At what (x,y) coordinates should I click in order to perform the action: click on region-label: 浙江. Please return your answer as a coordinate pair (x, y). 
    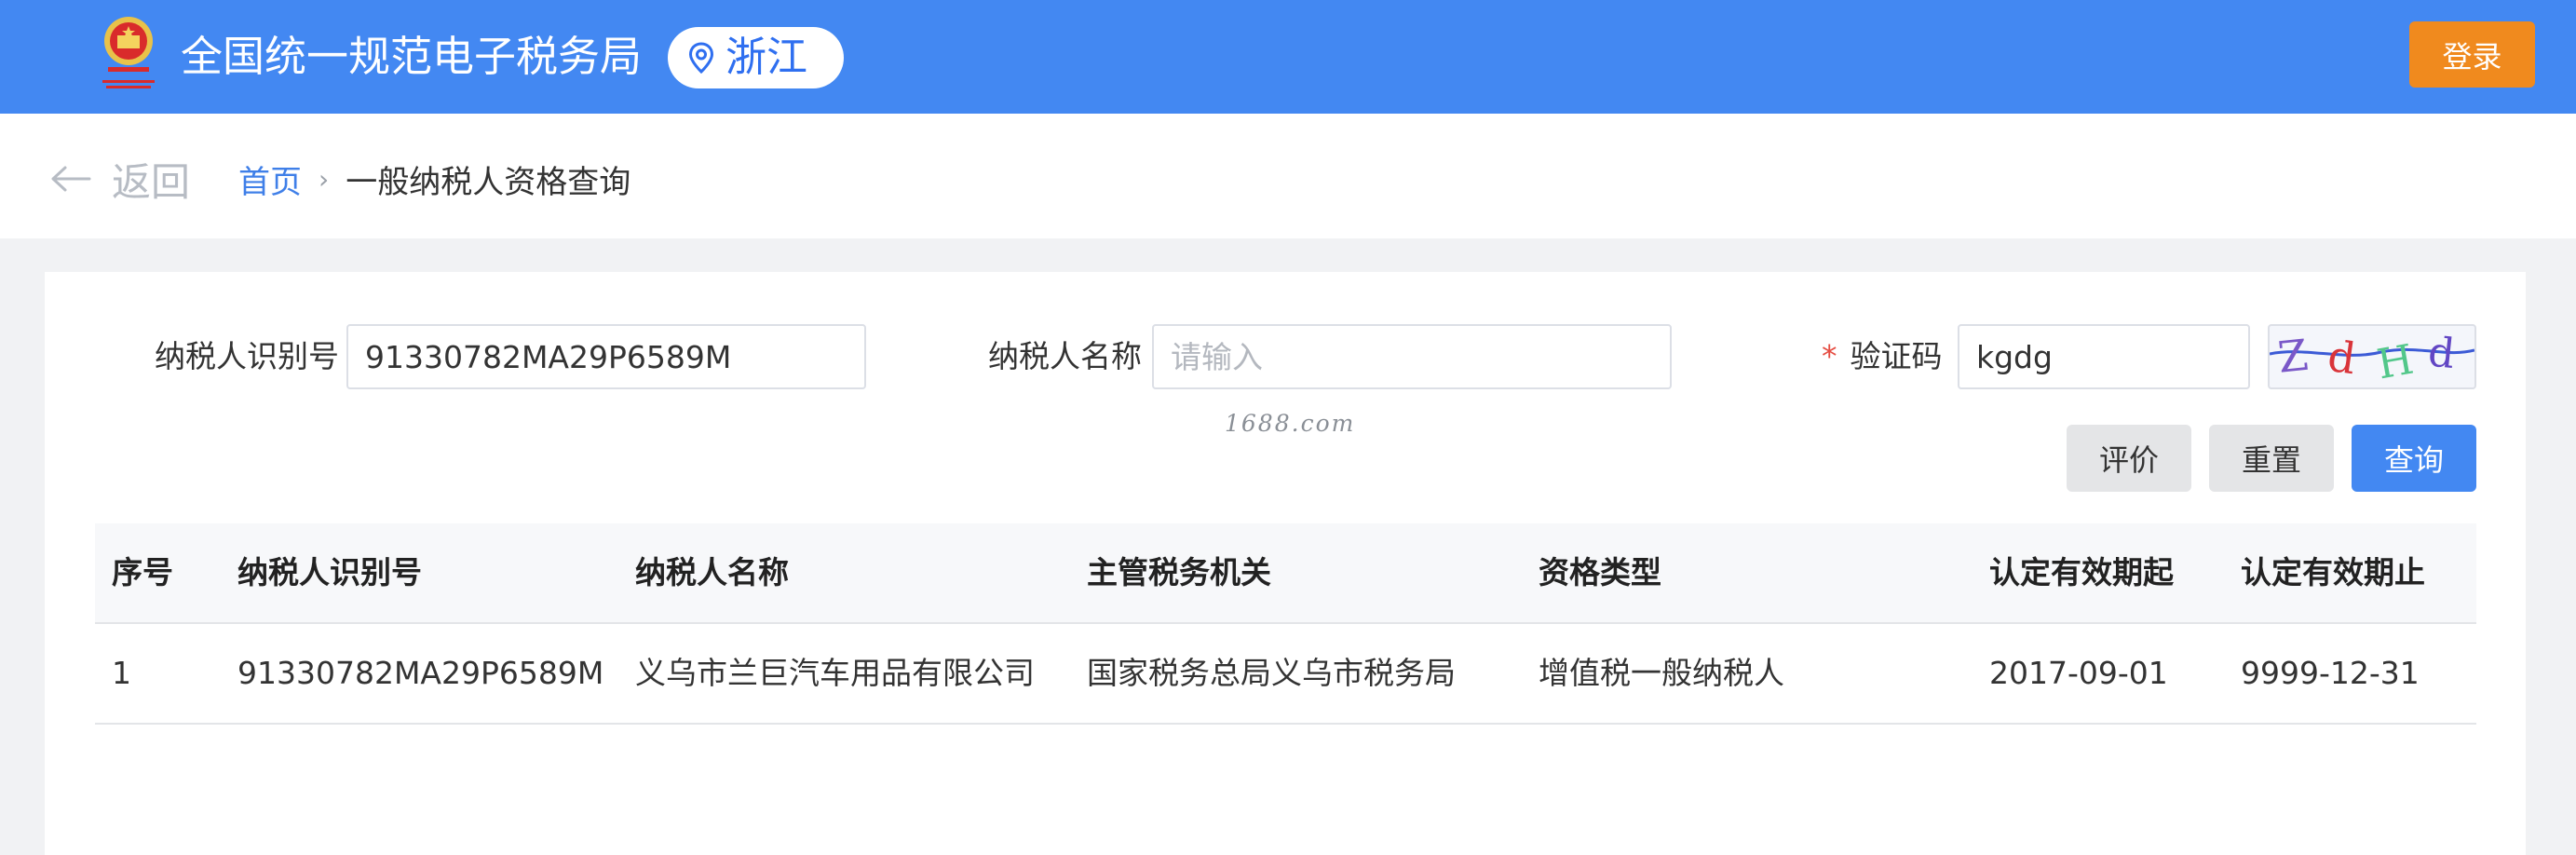
    Looking at the image, I should click on (766, 57).